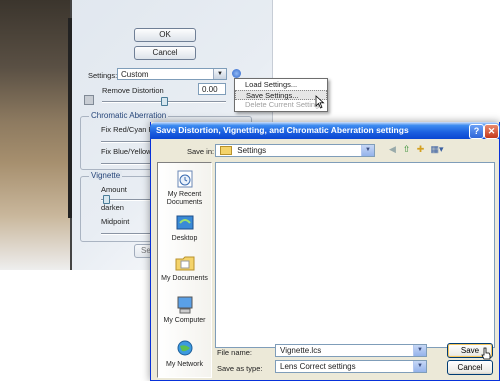  Describe the element at coordinates (295, 150) in the screenshot. I see `save-in-dropdown: Settings ▼` at that location.